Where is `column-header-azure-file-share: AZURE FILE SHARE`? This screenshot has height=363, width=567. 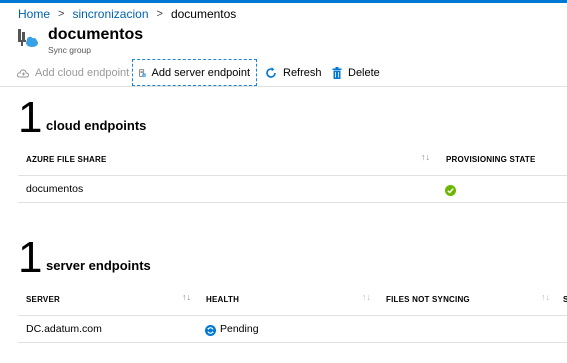
column-header-azure-file-share: AZURE FILE SHARE is located at coordinates (66, 159).